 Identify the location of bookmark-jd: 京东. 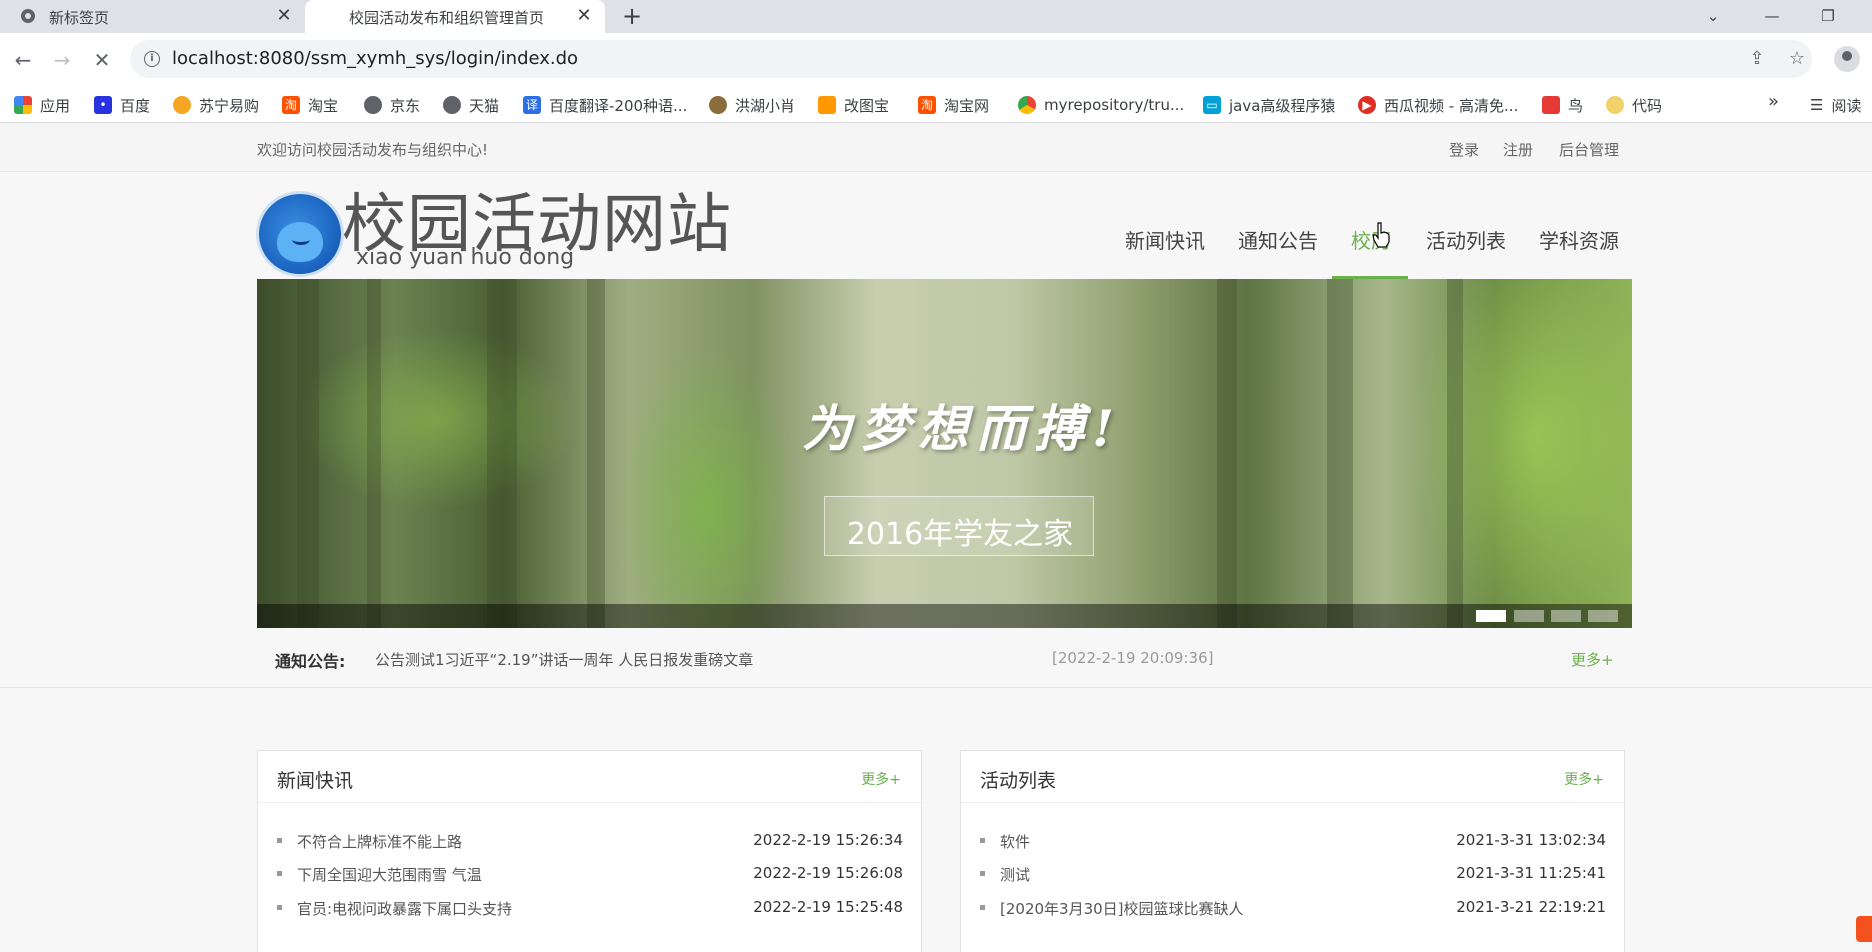
(392, 105).